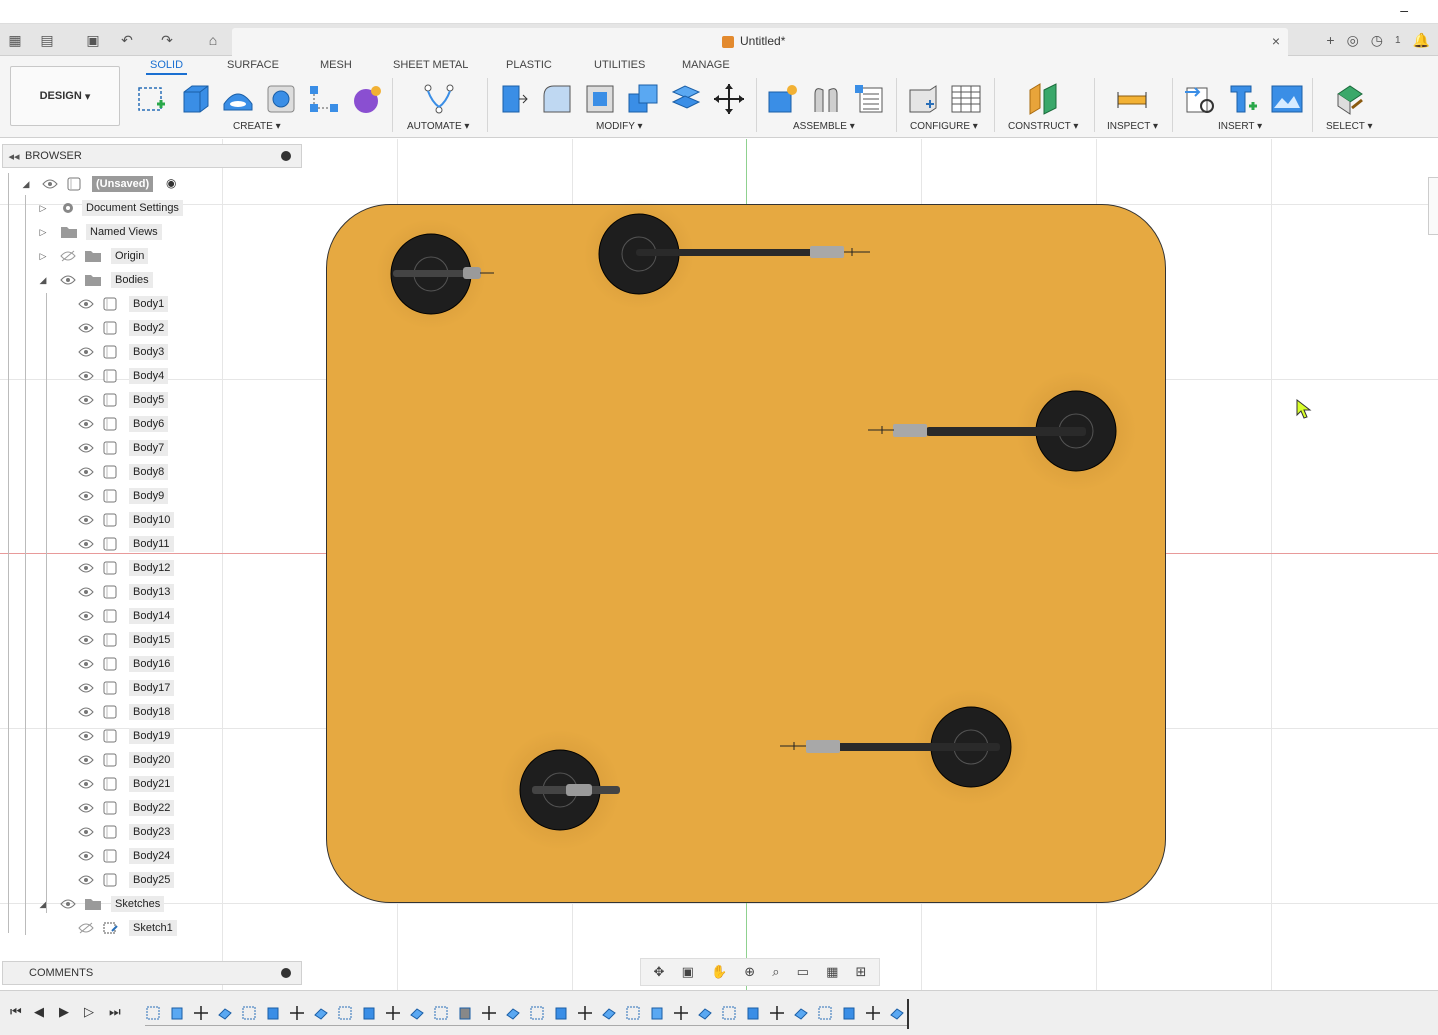 This screenshot has width=1438, height=1035. What do you see at coordinates (1200, 99) in the screenshot?
I see `insert-derive-icon` at bounding box center [1200, 99].